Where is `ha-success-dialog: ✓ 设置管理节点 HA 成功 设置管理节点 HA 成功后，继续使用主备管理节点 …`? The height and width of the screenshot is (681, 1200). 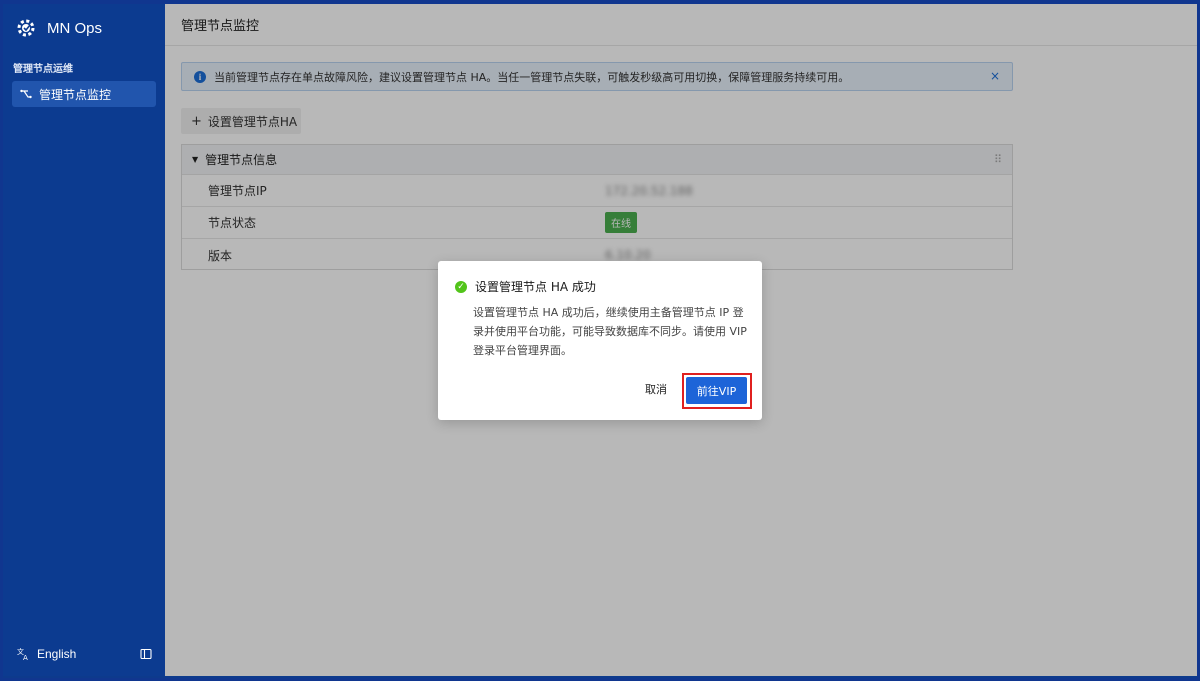 ha-success-dialog: ✓ 设置管理节点 HA 成功 设置管理节点 HA 成功后，继续使用主备管理节点 … is located at coordinates (600, 340).